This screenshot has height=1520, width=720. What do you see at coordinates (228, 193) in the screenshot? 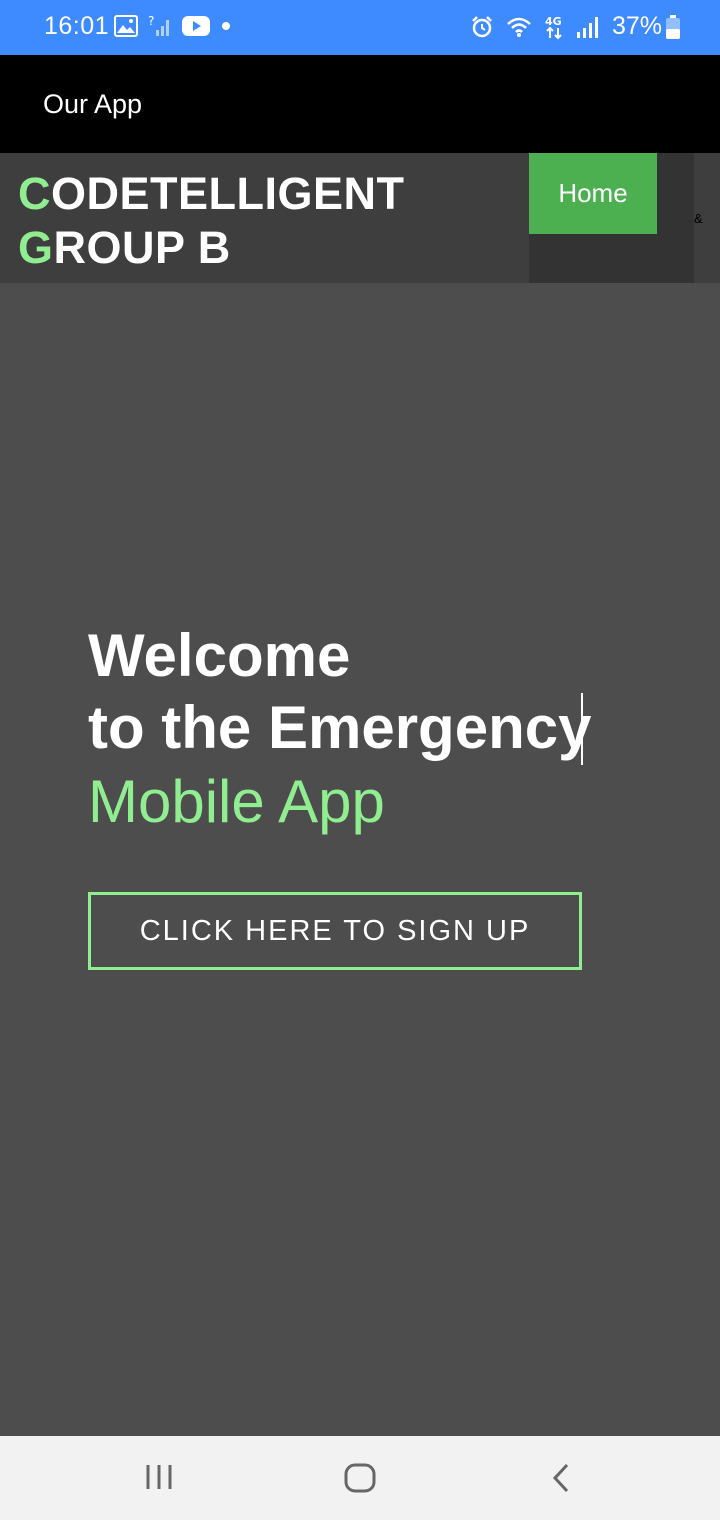
I see `logo-line-1-rest: ODETELLIGENT` at bounding box center [228, 193].